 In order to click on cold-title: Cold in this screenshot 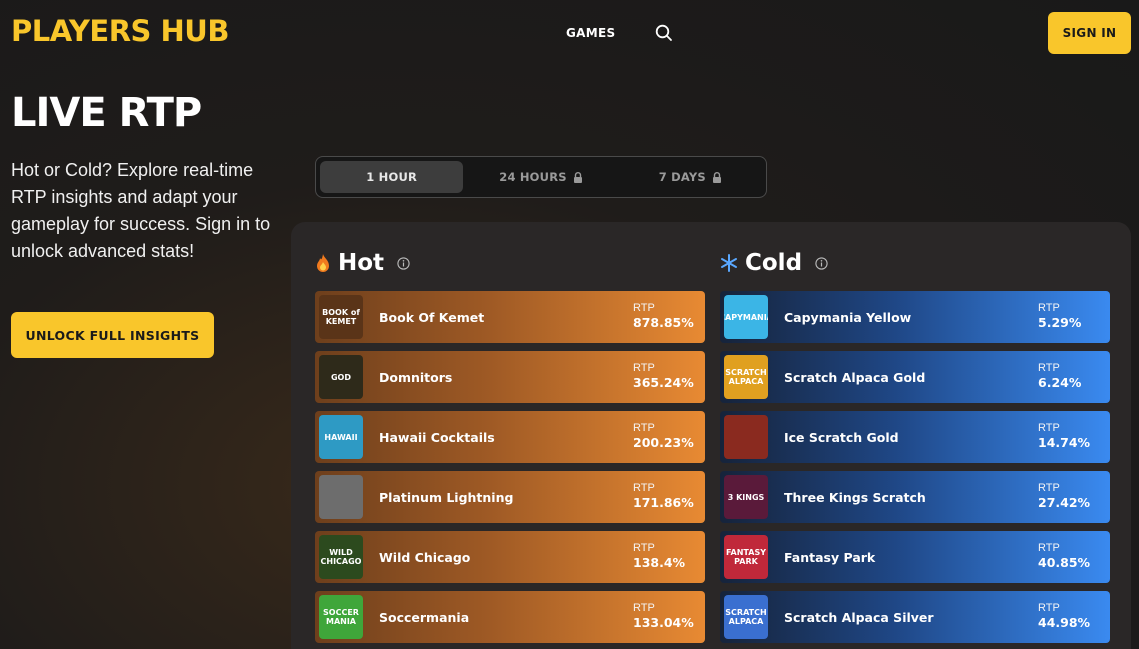, I will do `click(774, 263)`.